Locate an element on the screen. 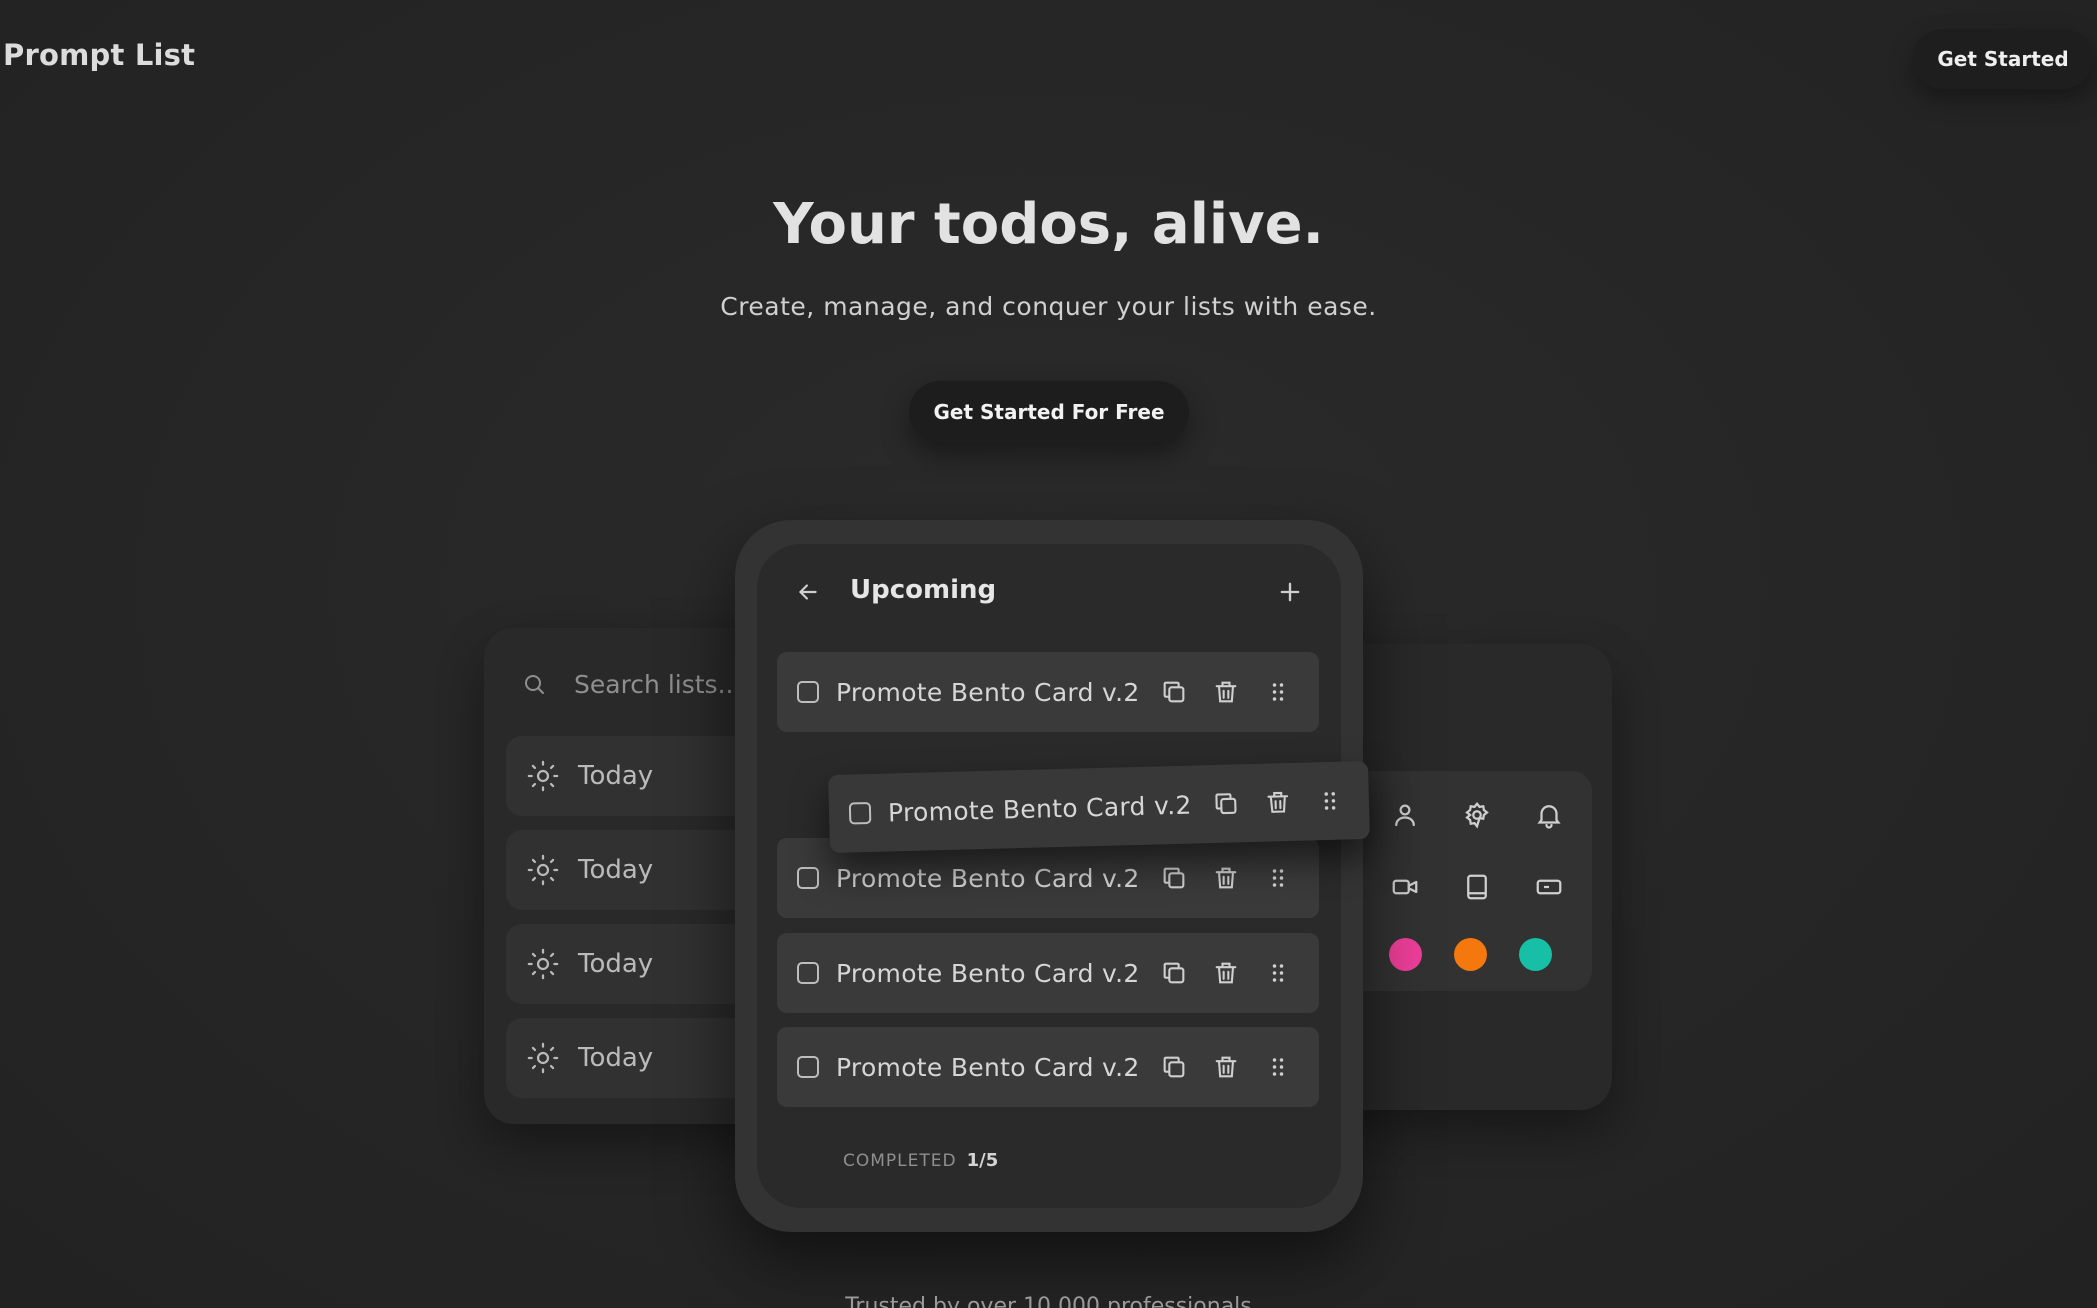  icon-picker-panel is located at coordinates (1457, 881).